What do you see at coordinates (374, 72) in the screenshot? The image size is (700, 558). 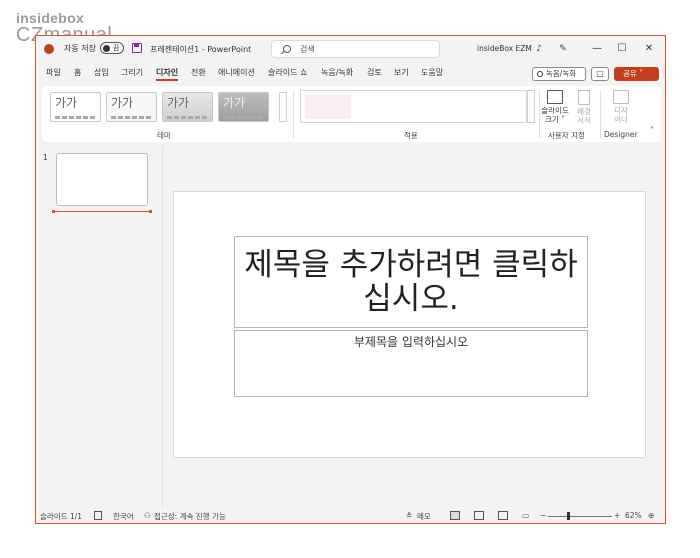 I see `tab-review: 검토` at bounding box center [374, 72].